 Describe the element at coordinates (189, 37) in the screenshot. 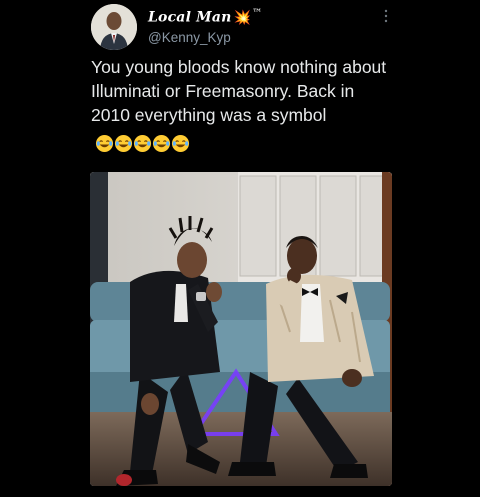

I see `user-handle: @Kenny_Kyp` at that location.